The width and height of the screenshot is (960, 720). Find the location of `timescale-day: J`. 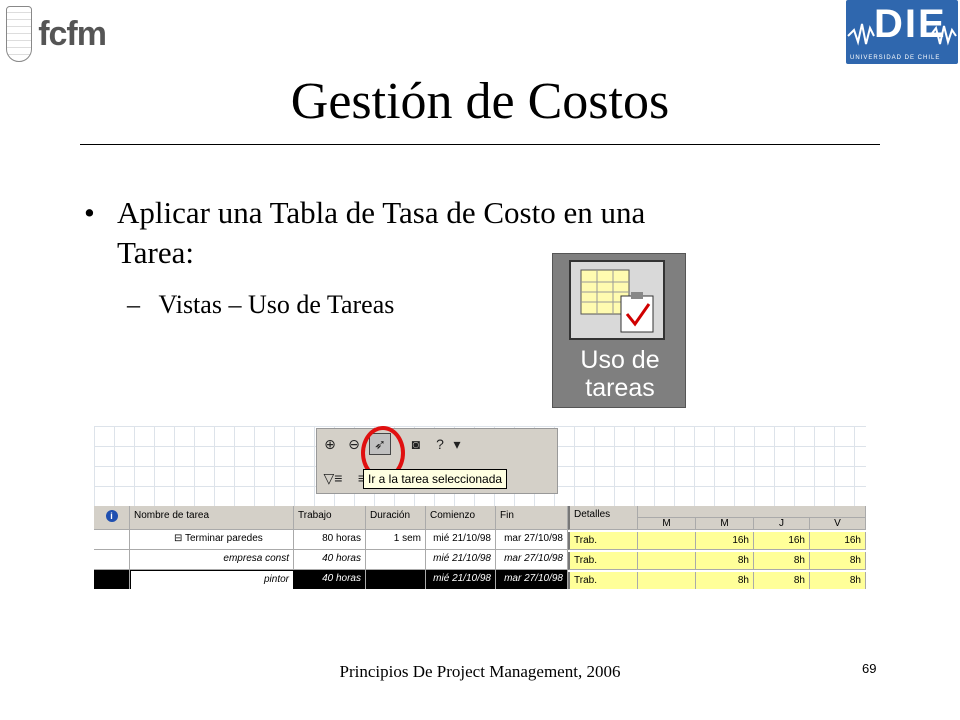

timescale-day: J is located at coordinates (782, 524).